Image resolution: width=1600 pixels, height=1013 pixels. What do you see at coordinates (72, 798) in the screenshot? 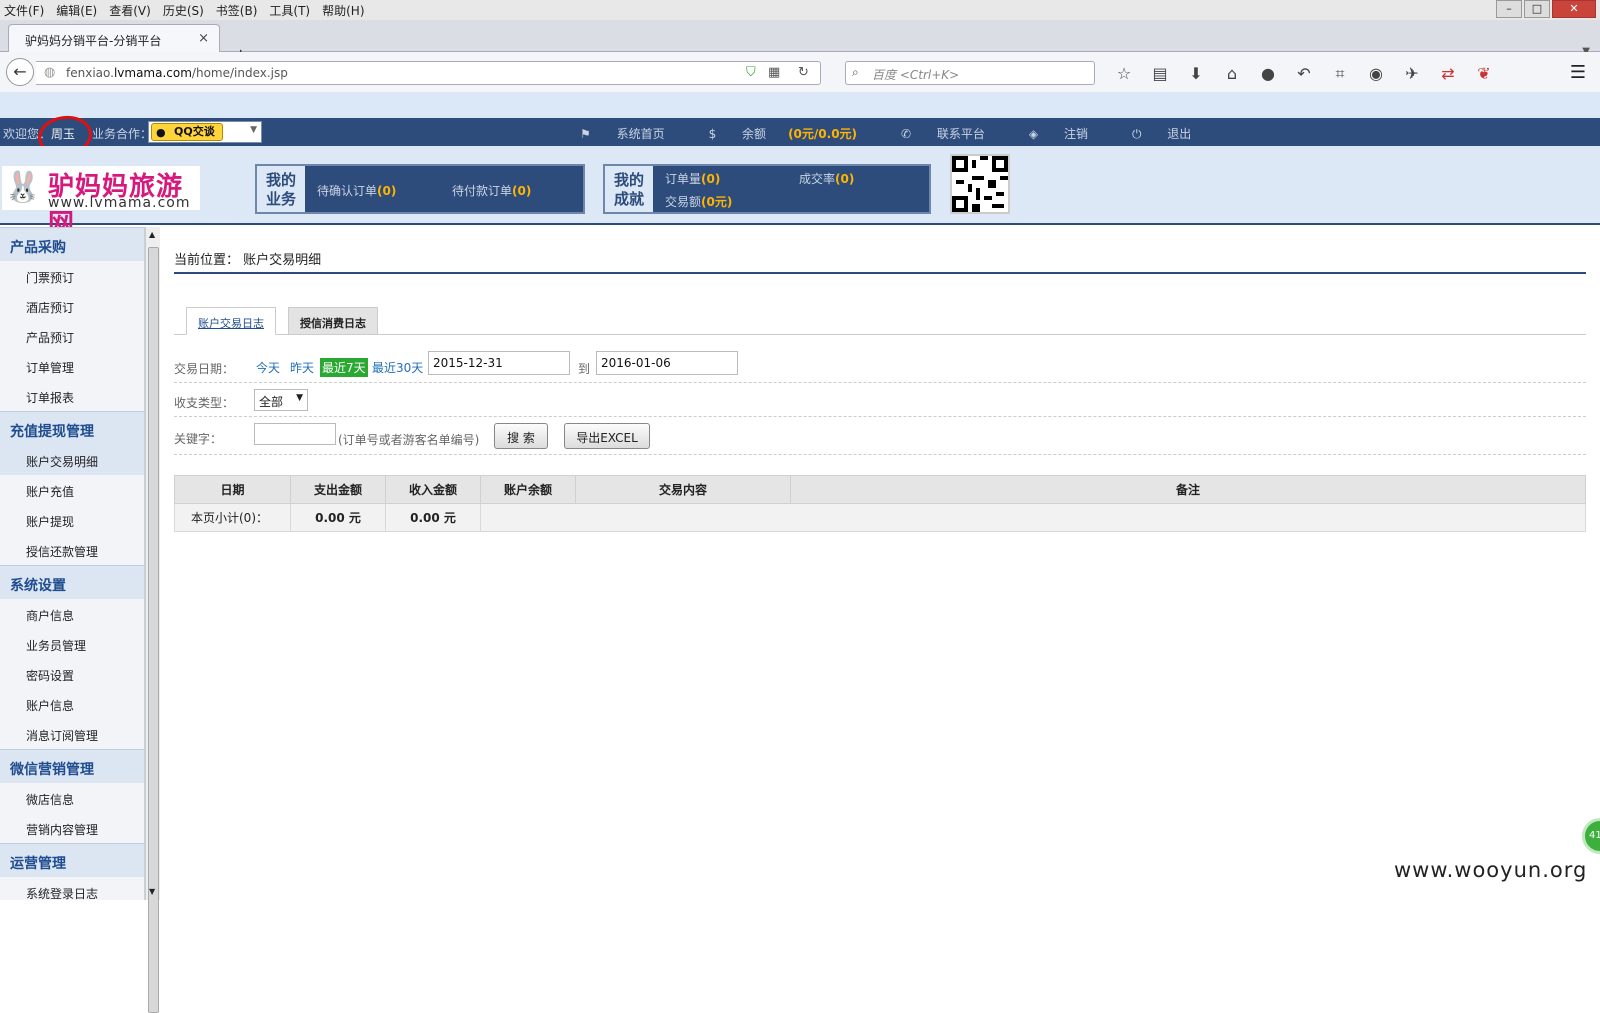
I see `sidebar-item-microshop: 微店信息` at bounding box center [72, 798].